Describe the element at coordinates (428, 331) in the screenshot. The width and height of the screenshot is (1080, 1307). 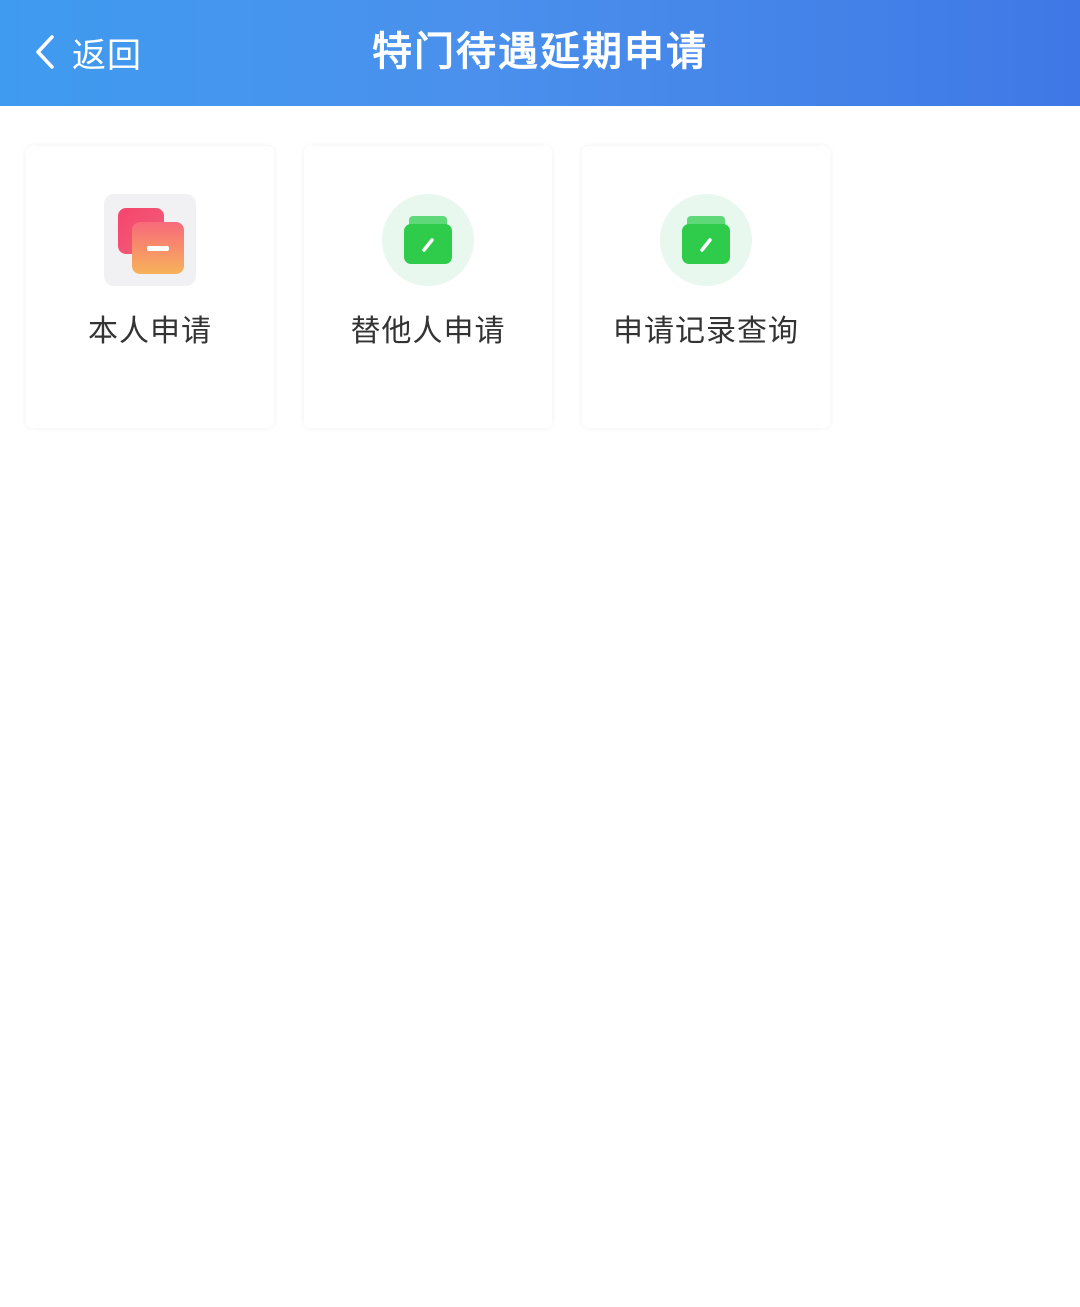
I see `menu-item-label: 替他人申请` at that location.